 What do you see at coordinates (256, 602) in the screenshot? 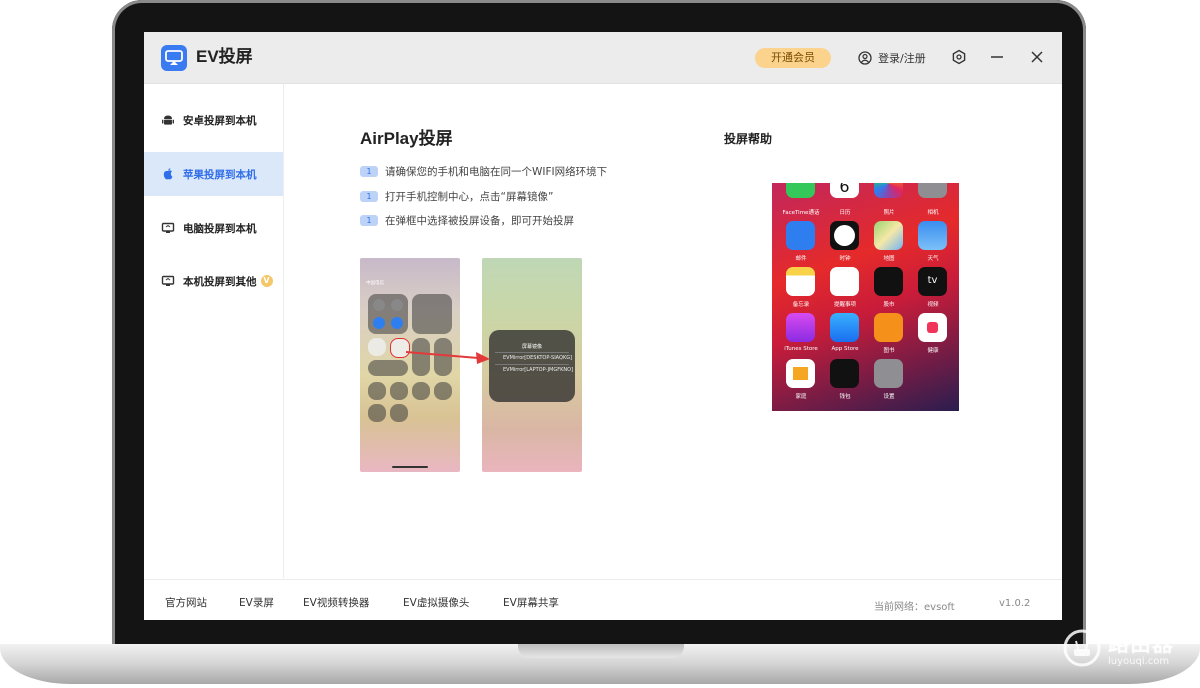
I see `footer-link-ev-recorder: EV录屏` at bounding box center [256, 602].